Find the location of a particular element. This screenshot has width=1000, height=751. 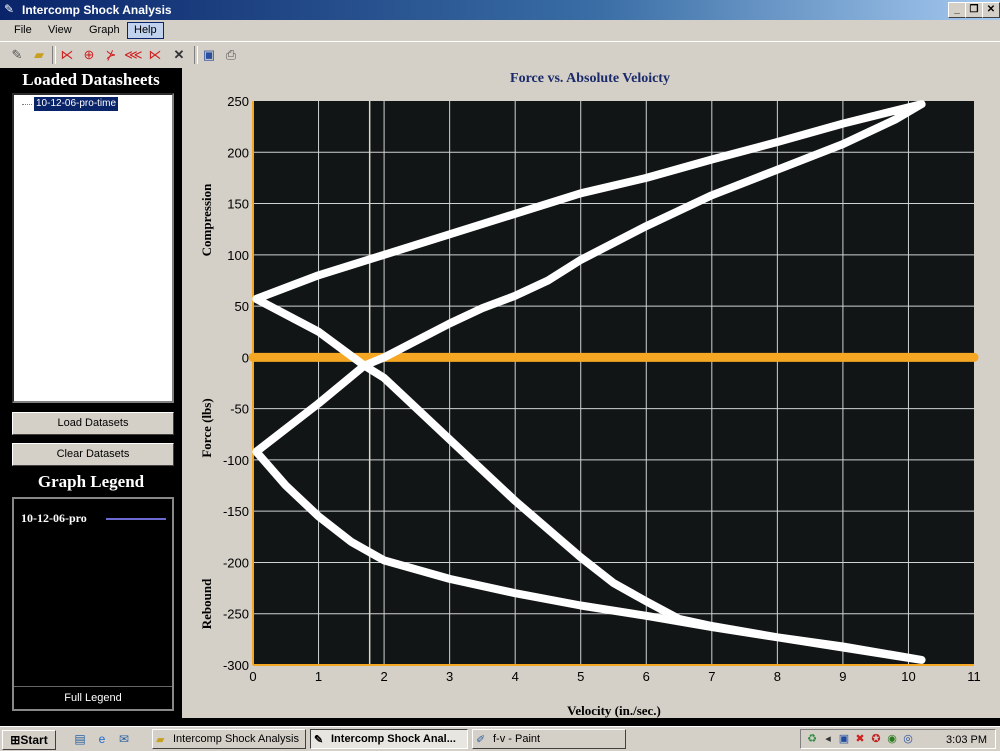

x-tick-label: 8 is located at coordinates (777, 676).